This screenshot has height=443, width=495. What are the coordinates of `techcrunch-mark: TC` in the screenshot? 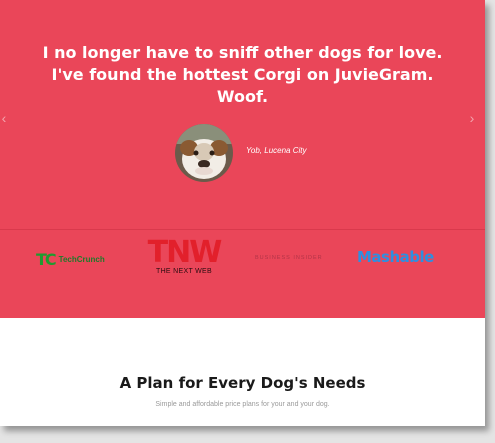 It's located at (46, 259).